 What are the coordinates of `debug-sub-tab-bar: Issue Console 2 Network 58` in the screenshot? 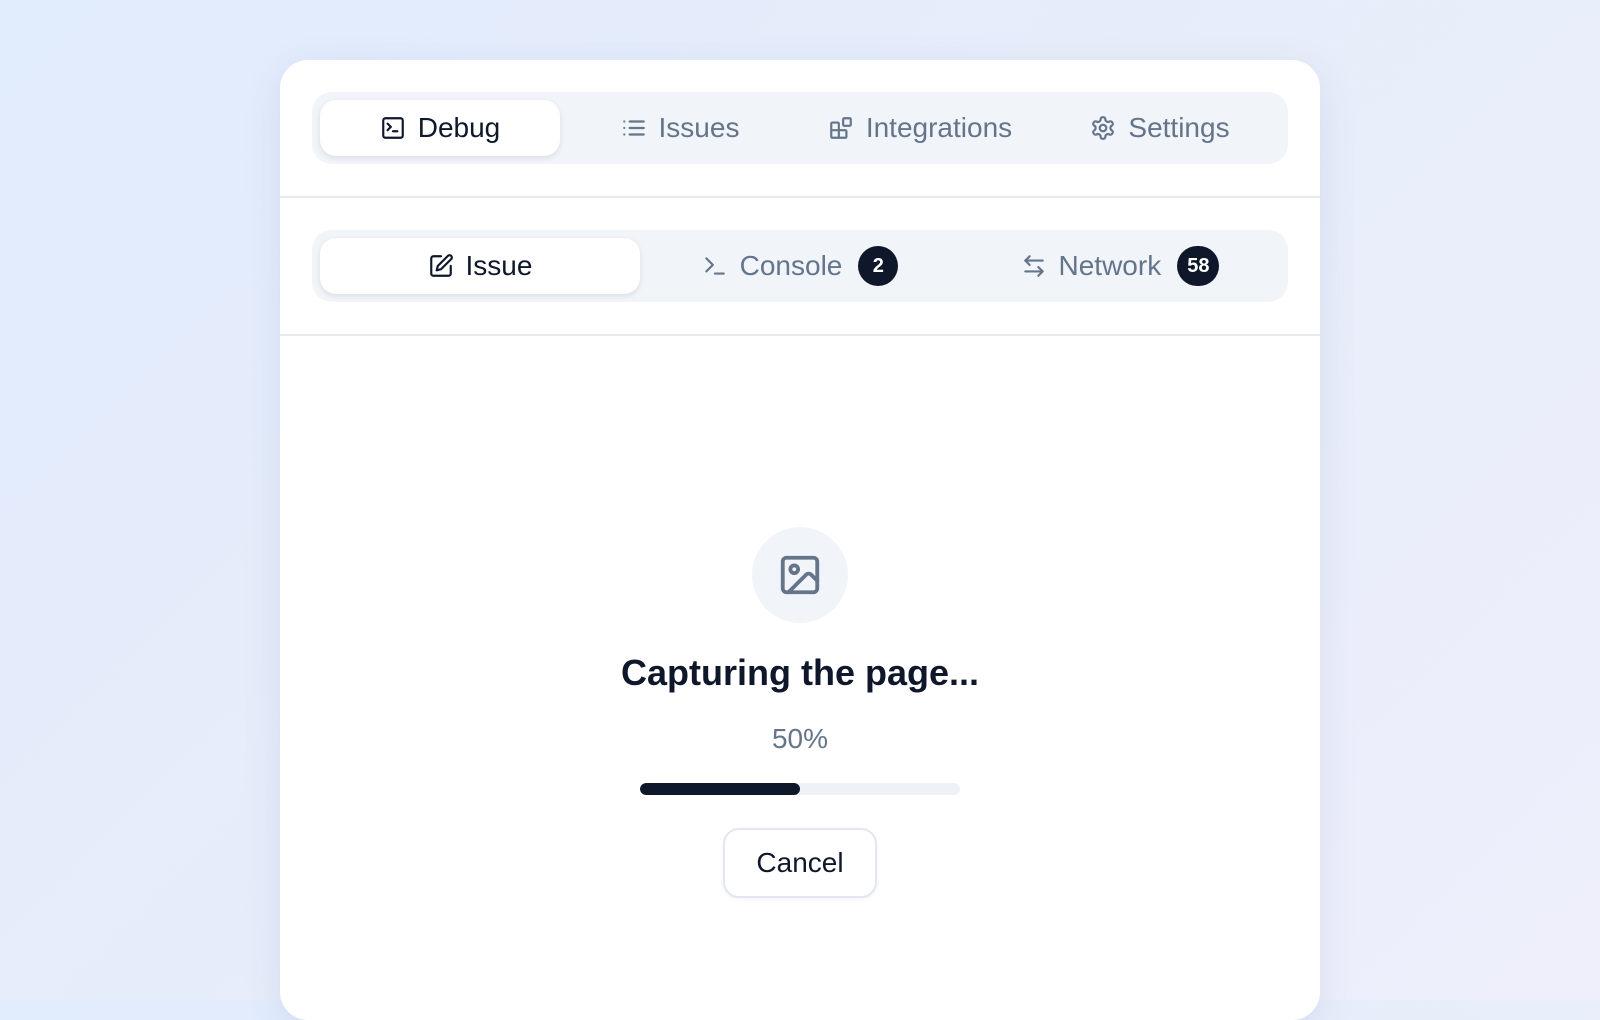 It's located at (800, 266).